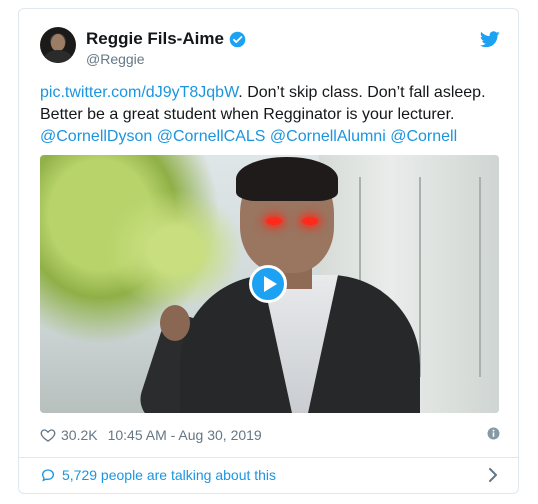  I want to click on tweet-text-line1: . Don’t skip class. Don’t fall asleep., so click(362, 92).